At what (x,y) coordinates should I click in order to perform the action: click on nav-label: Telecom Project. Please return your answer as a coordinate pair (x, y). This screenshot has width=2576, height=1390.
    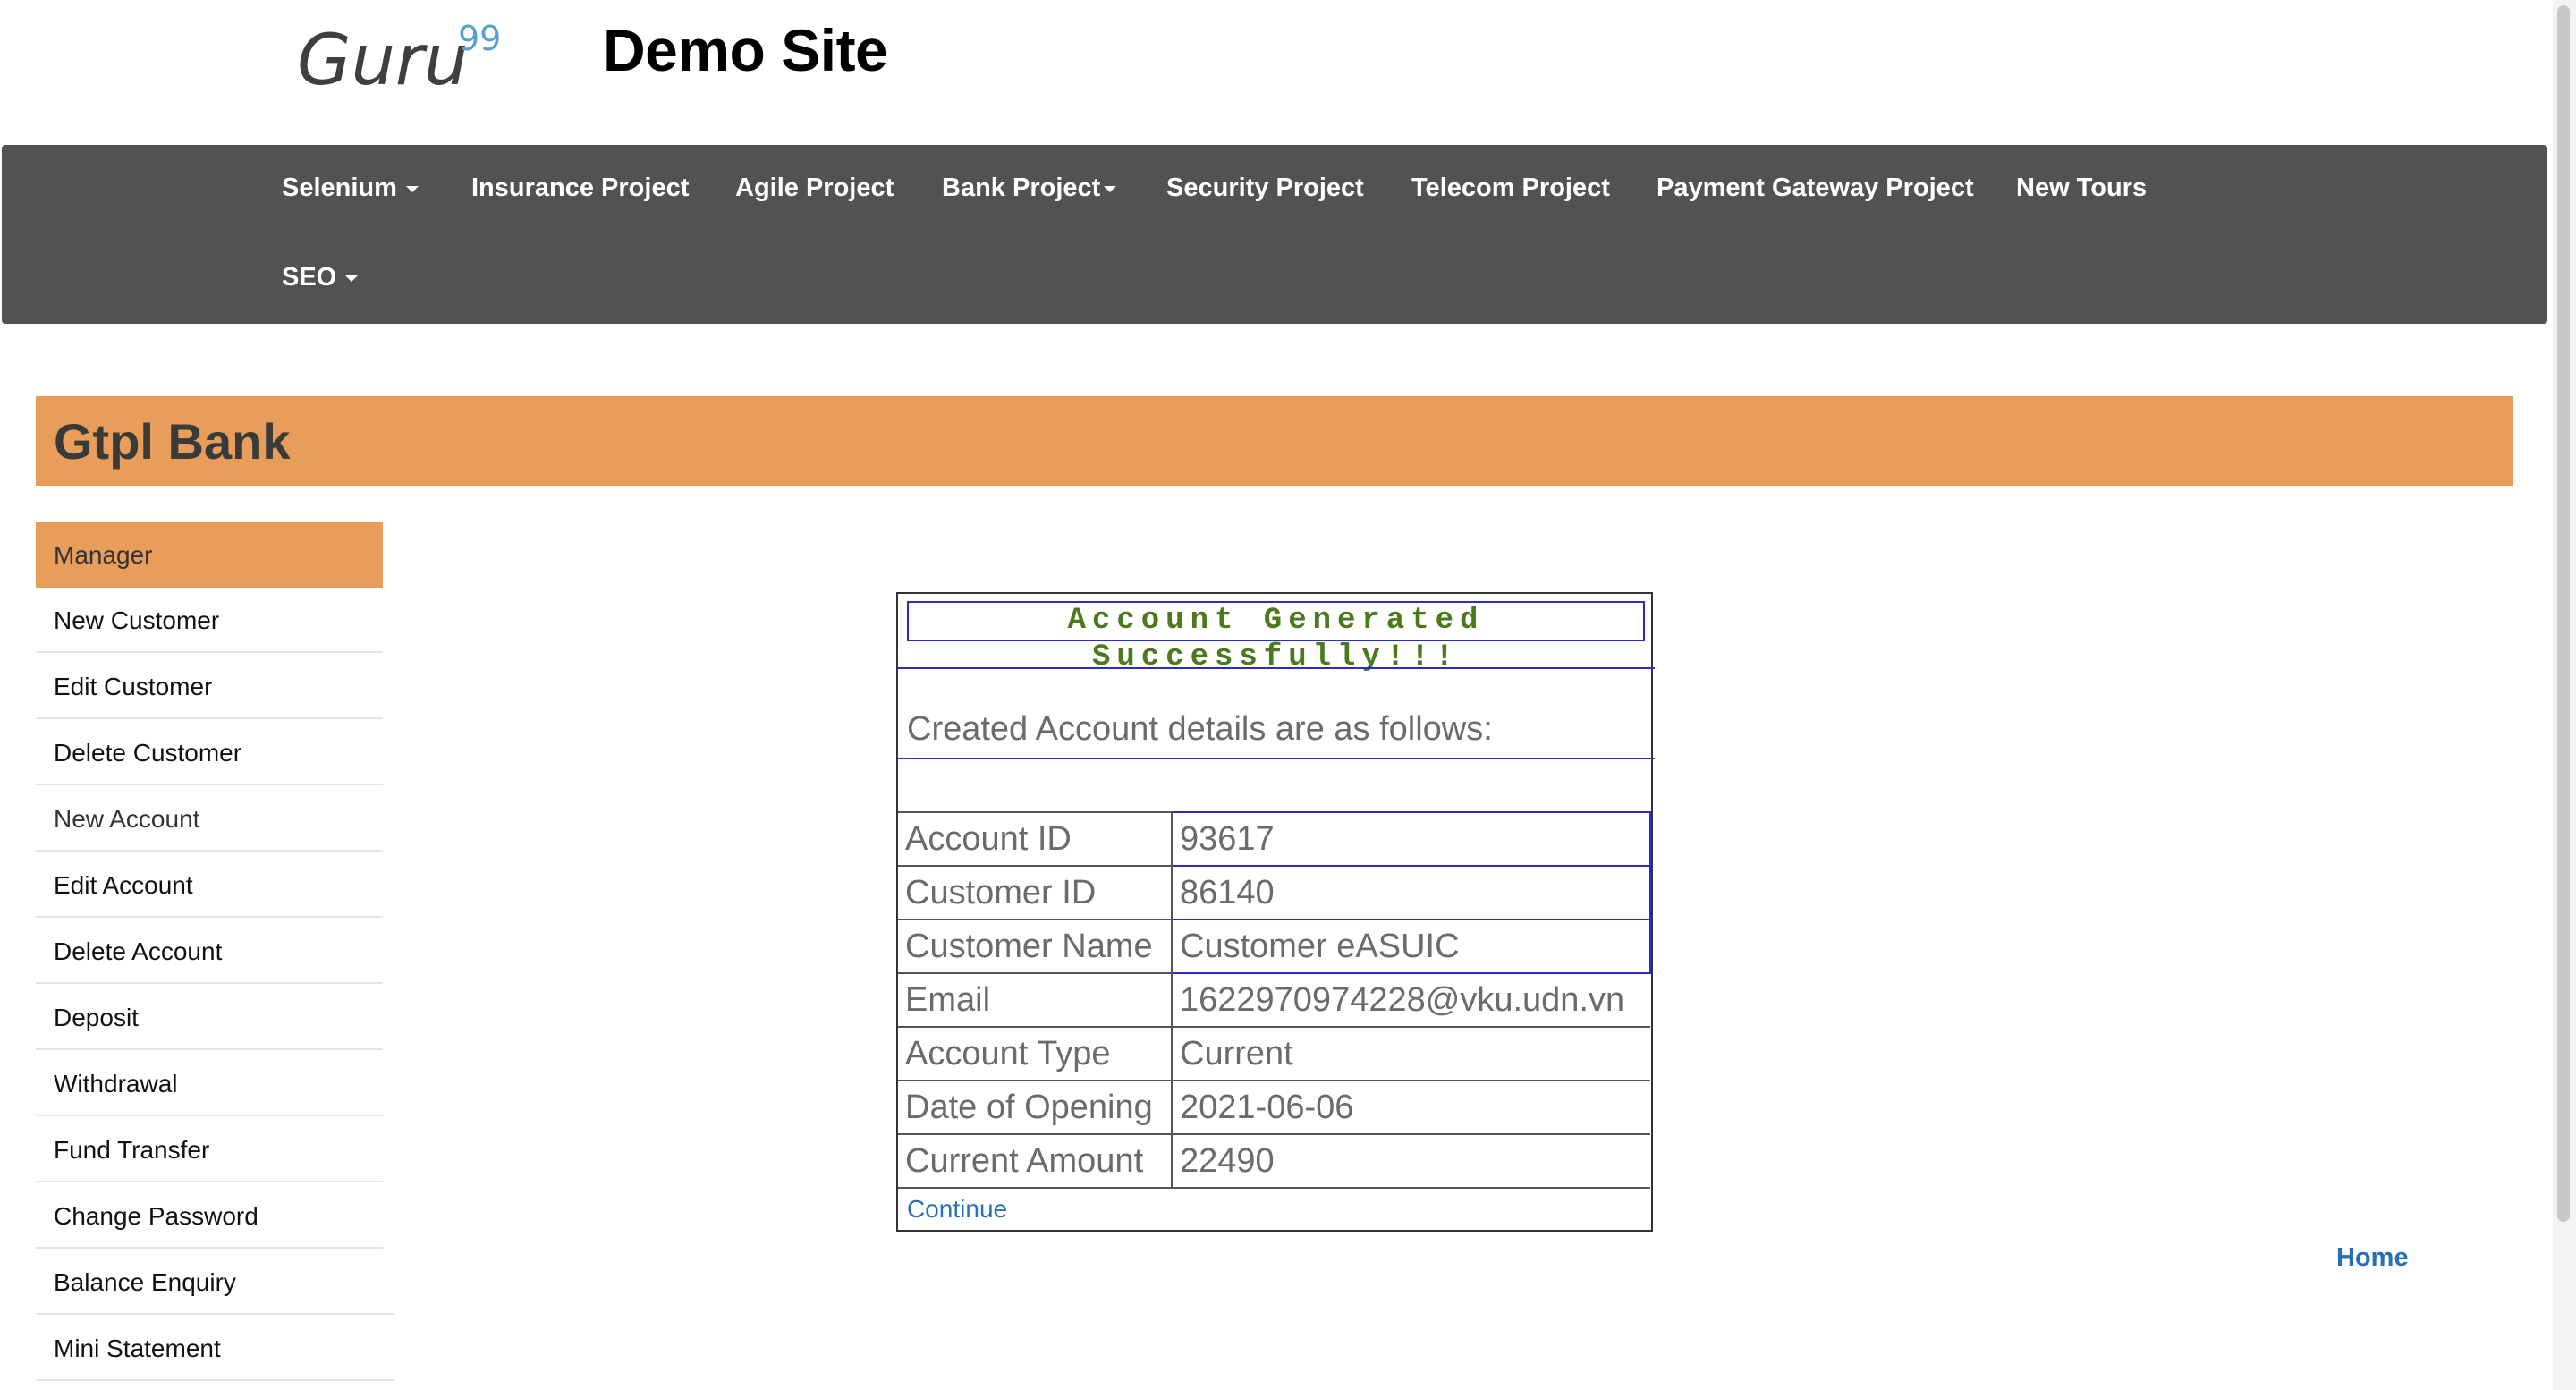
    Looking at the image, I should click on (1510, 188).